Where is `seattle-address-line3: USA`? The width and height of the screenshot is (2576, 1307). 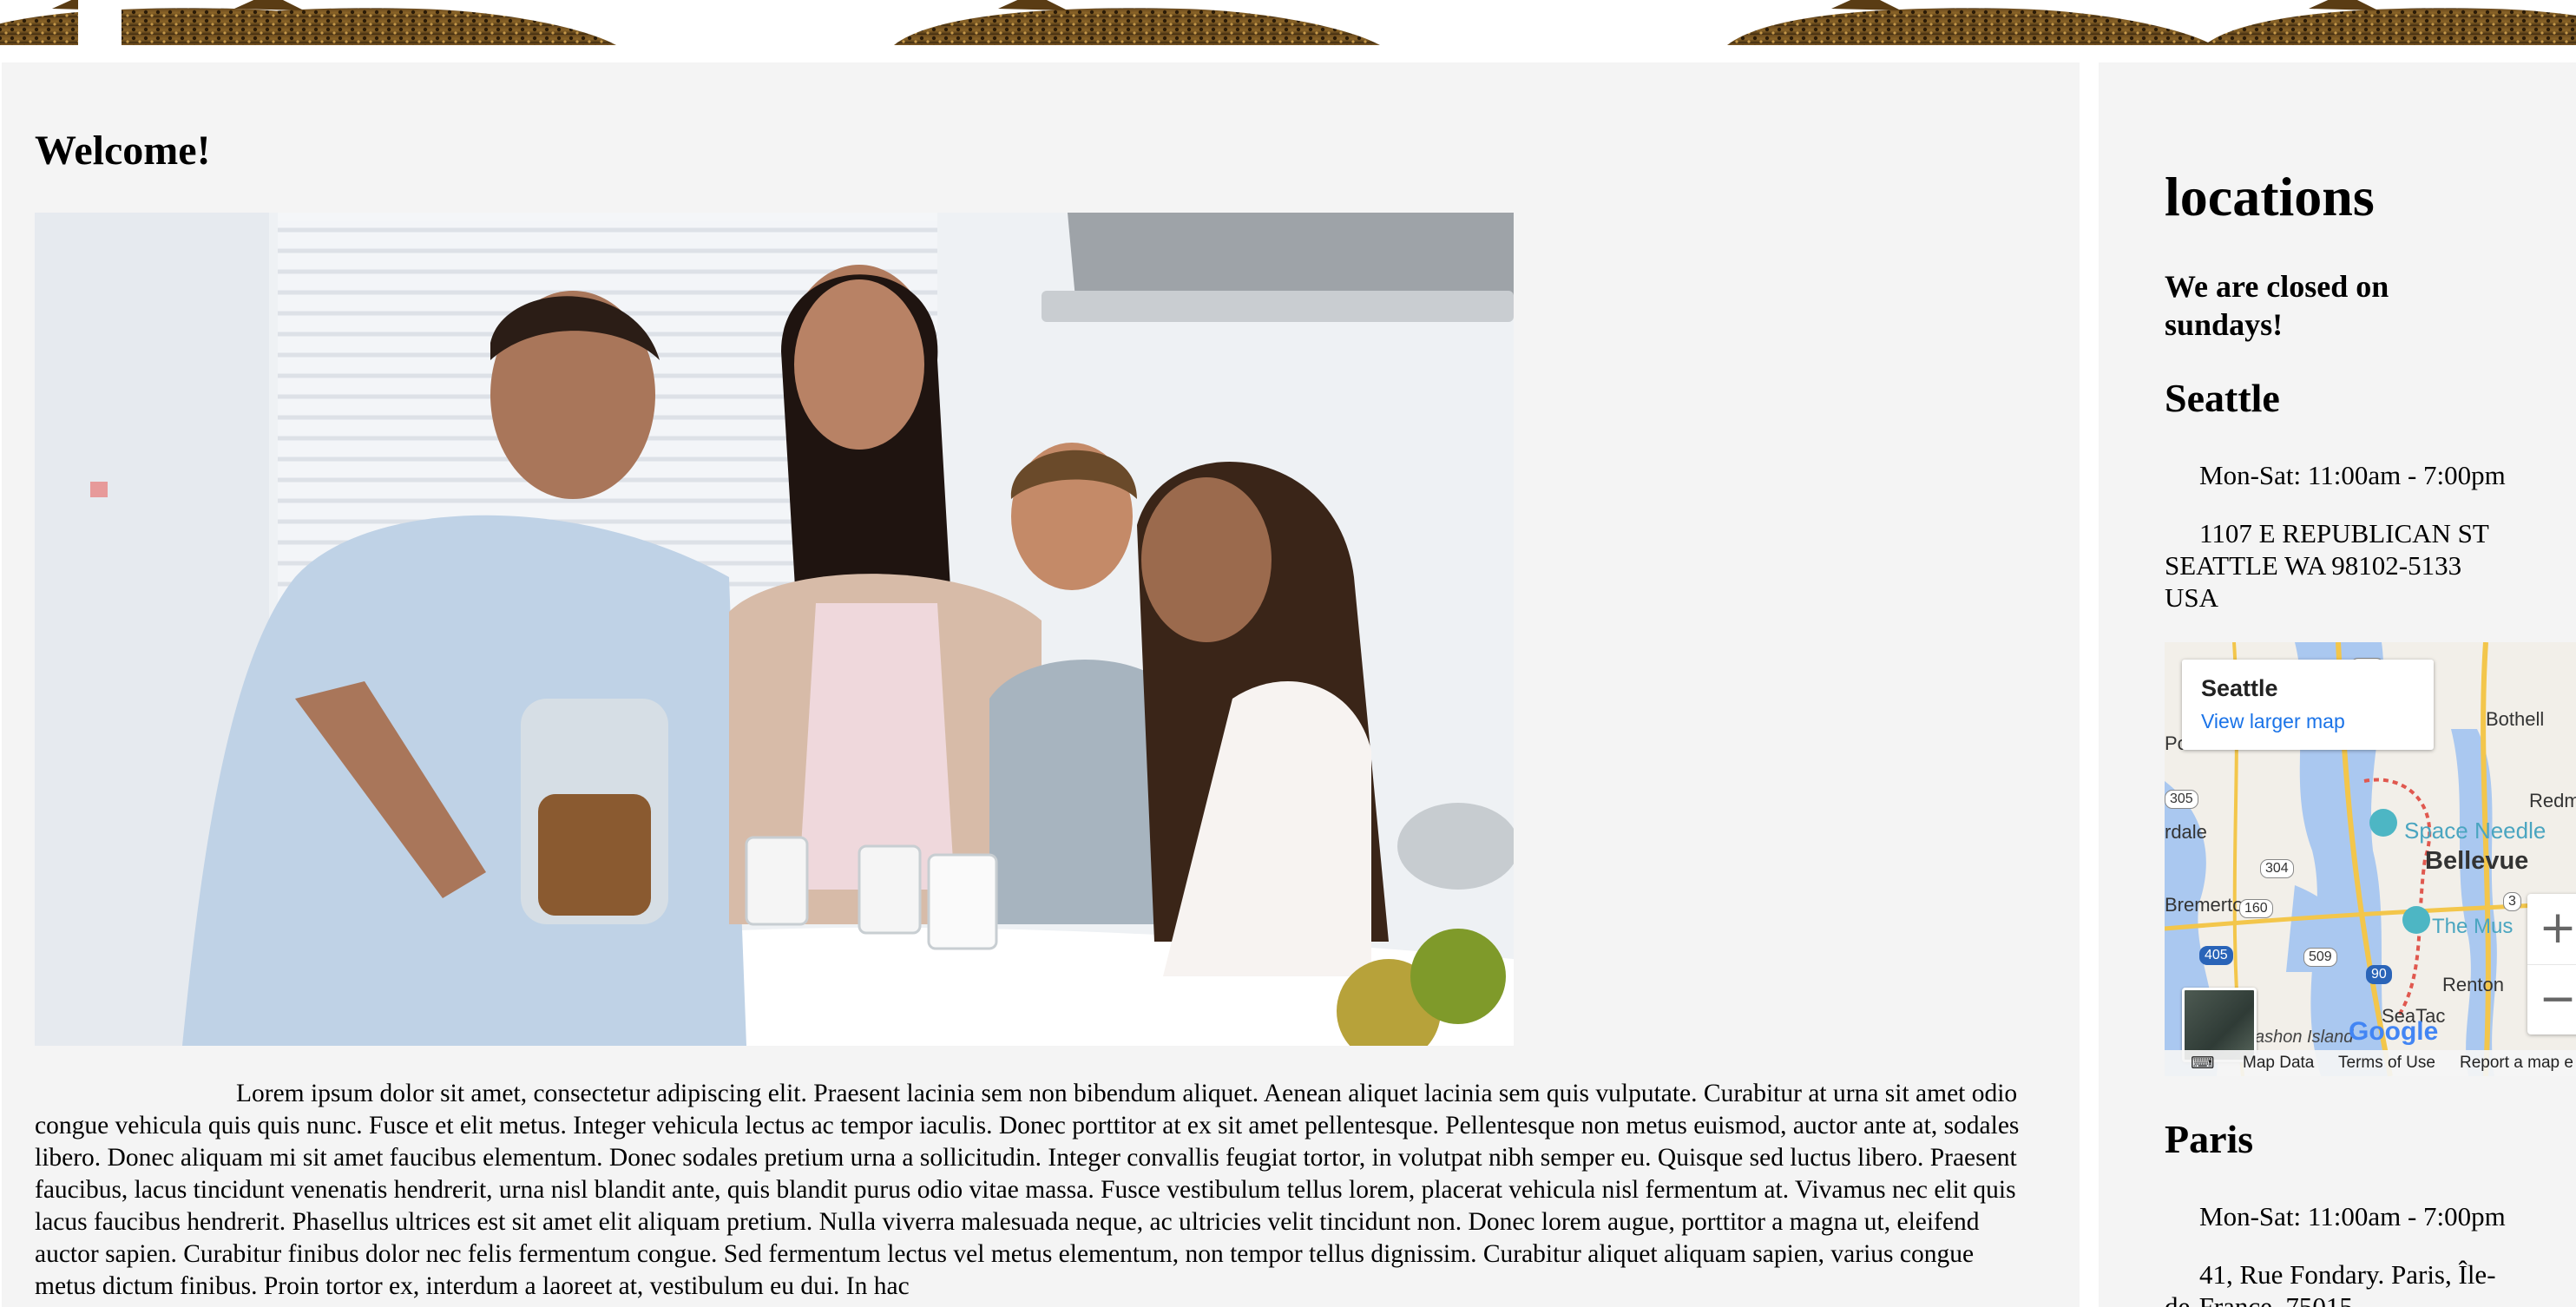
seattle-address-line3: USA is located at coordinates (2192, 598).